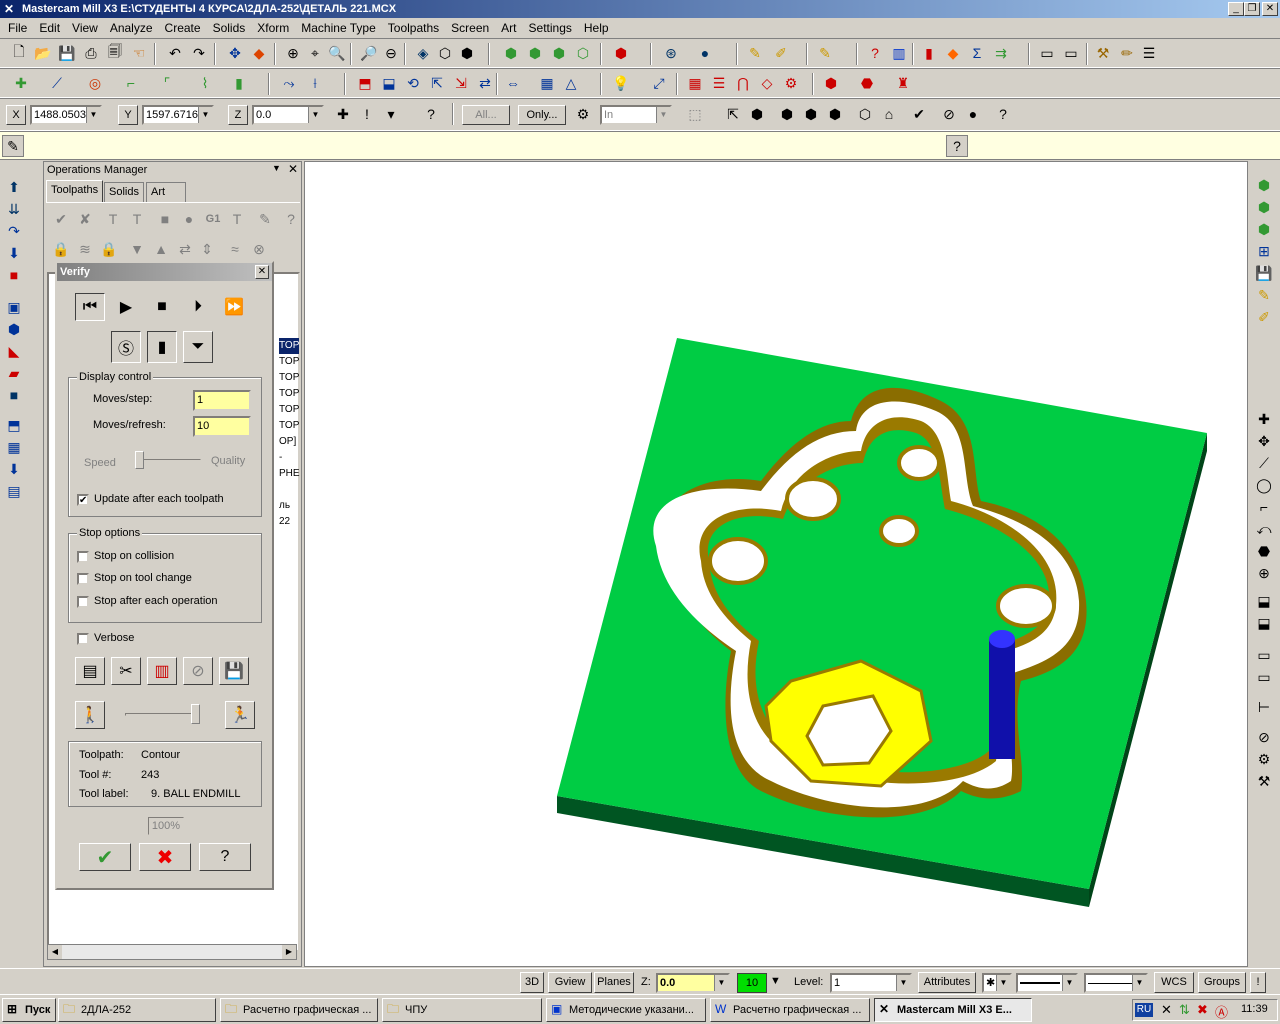 The image size is (1280, 1024). Describe the element at coordinates (131, 28) in the screenshot. I see `menu-analyze: Analyze` at that location.